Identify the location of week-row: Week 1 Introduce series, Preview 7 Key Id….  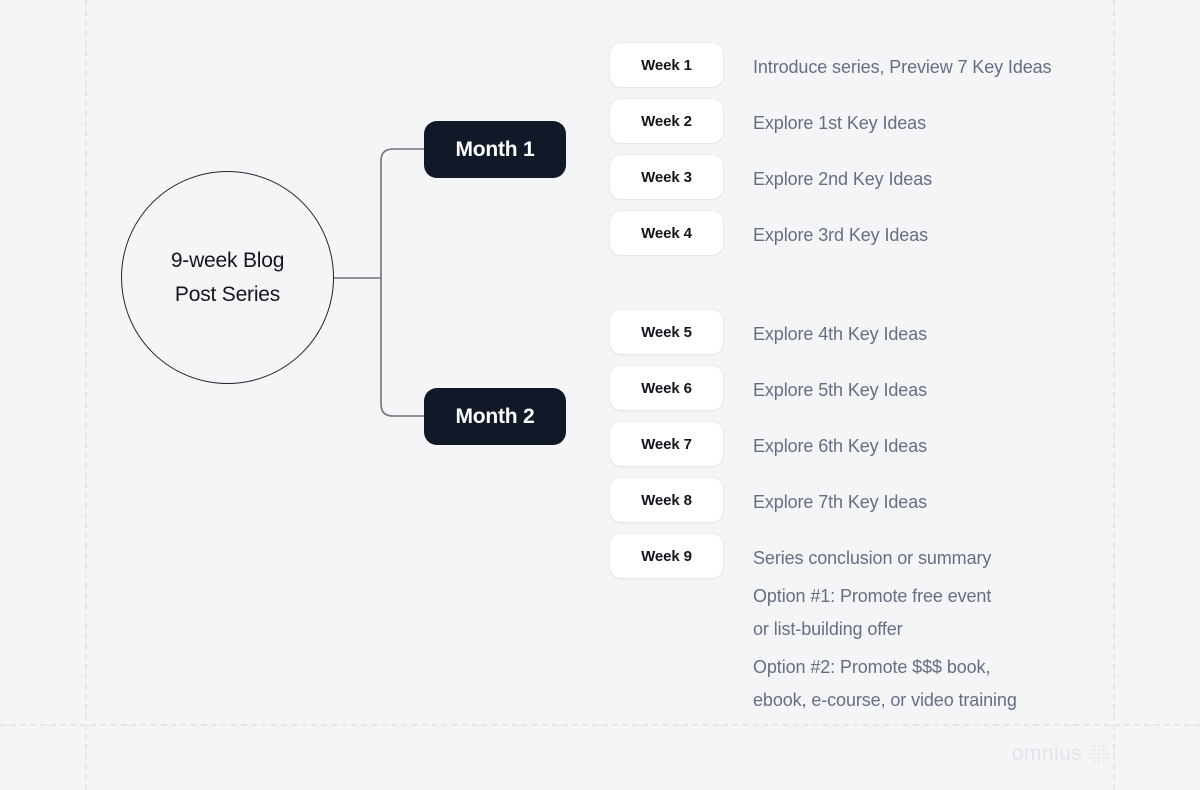
(831, 65).